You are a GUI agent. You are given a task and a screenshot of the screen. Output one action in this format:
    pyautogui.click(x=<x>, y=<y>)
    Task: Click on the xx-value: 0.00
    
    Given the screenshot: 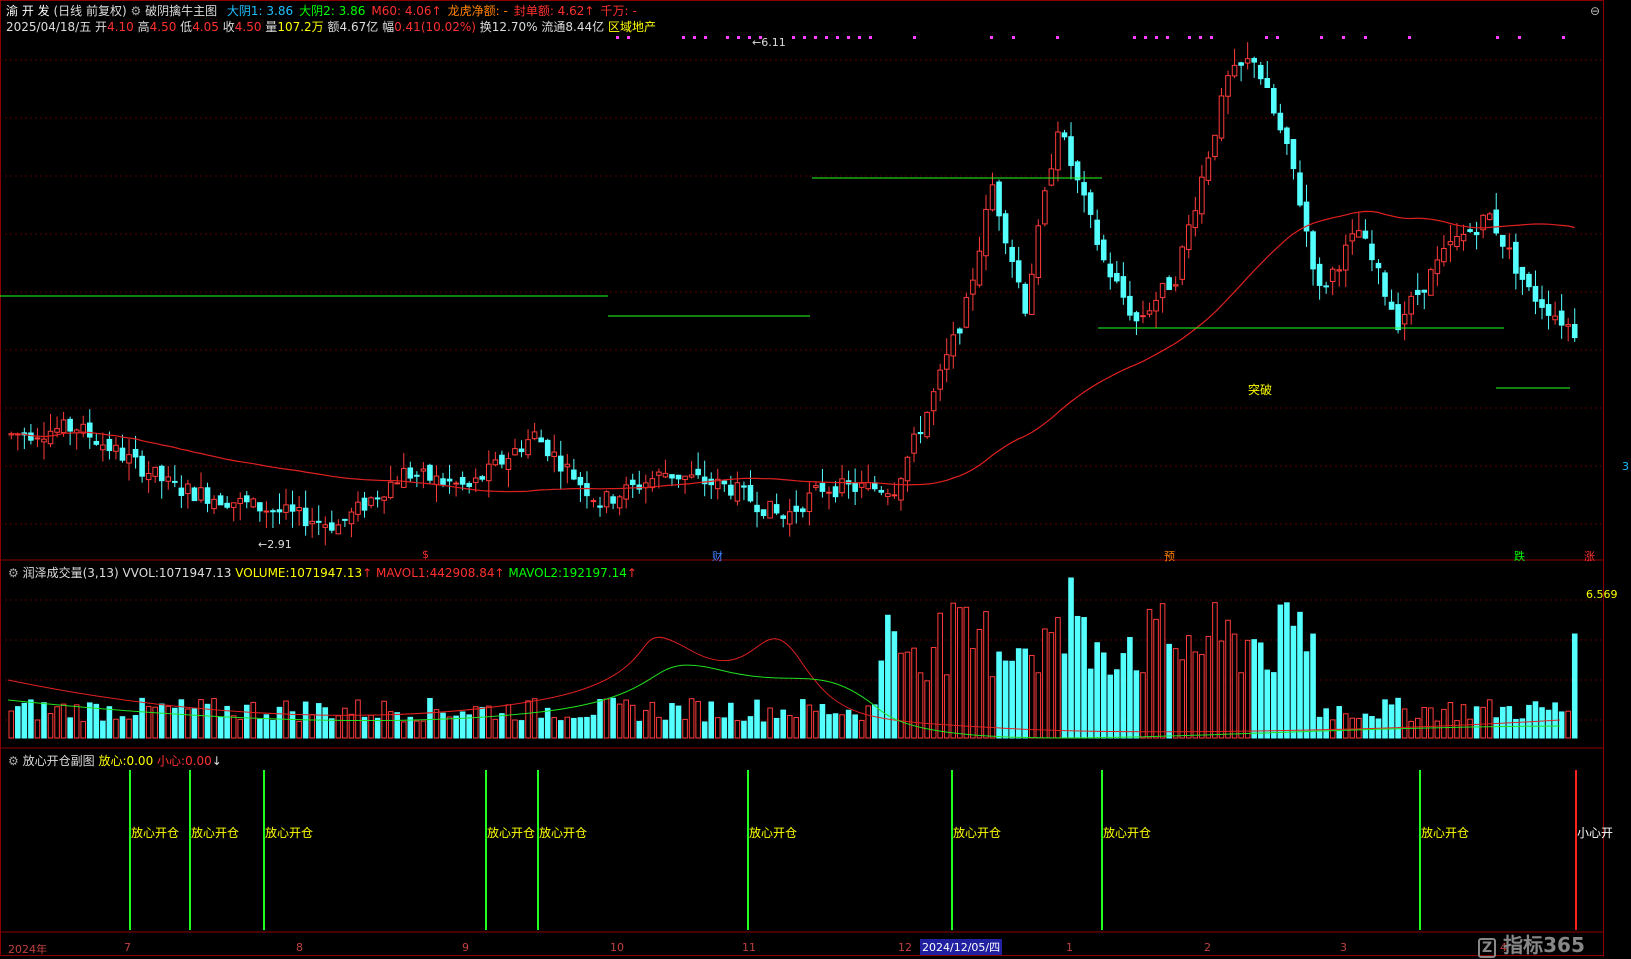 What is the action you would take?
    pyautogui.click(x=198, y=761)
    